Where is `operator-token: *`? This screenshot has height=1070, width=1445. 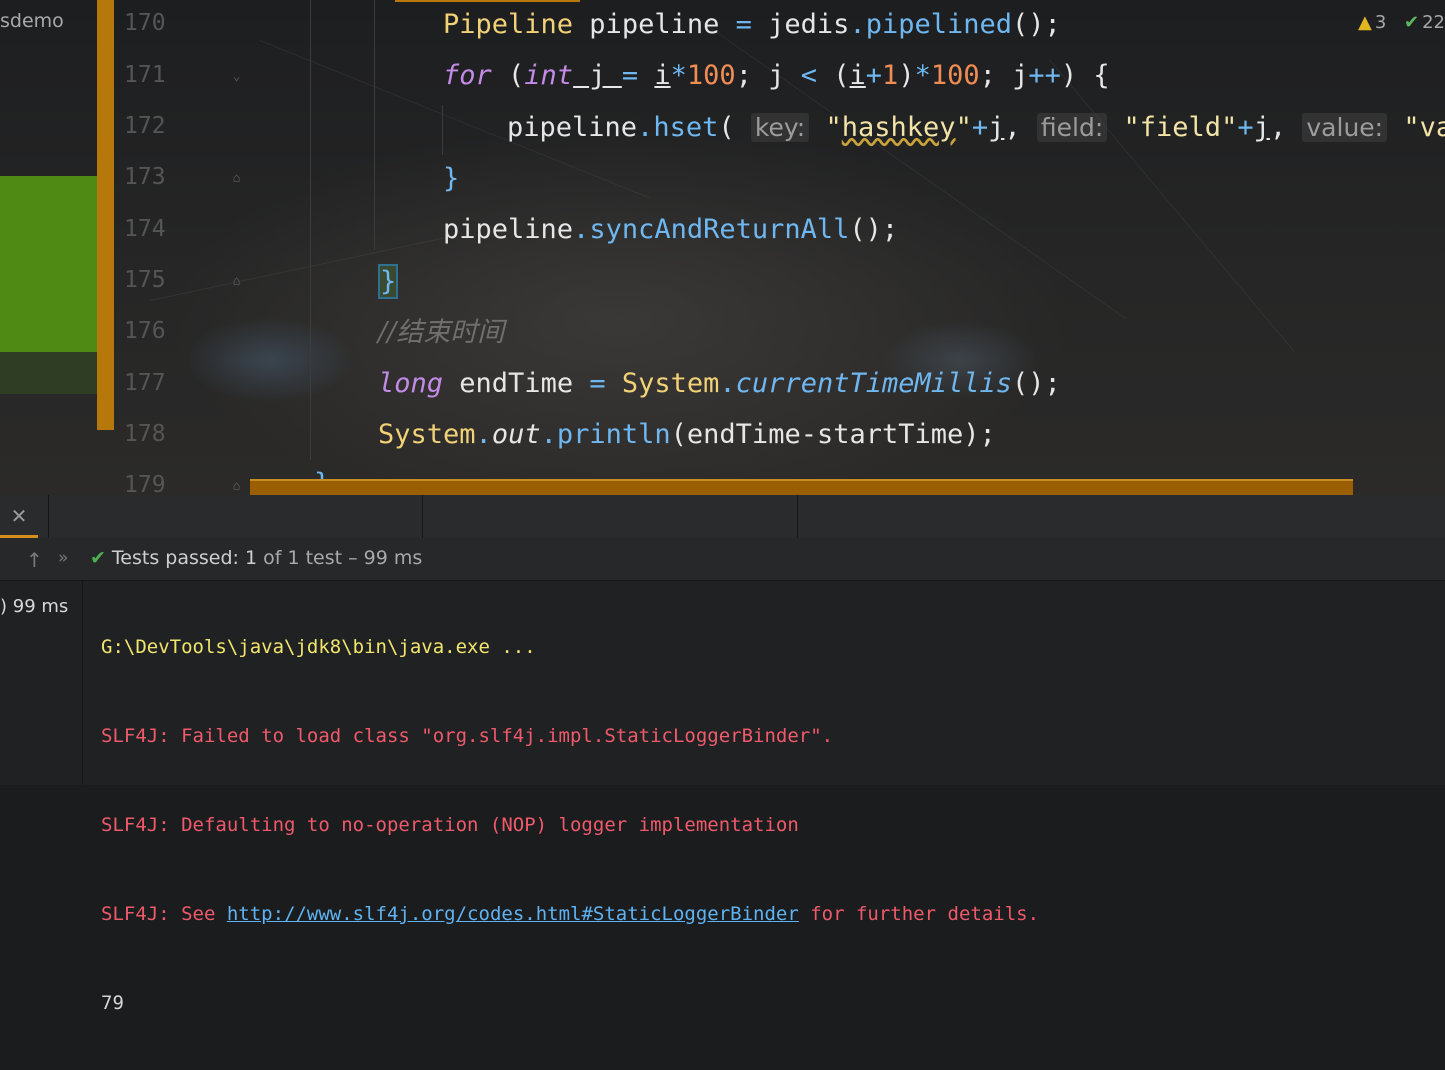 operator-token: * is located at coordinates (922, 75).